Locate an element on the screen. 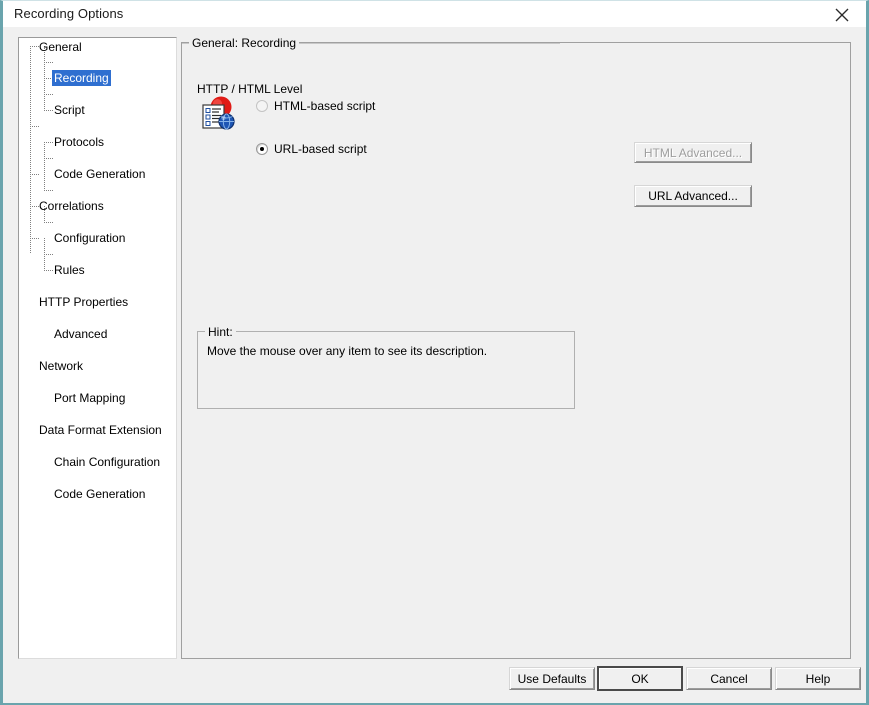 This screenshot has height=705, width=869. radio-url-based-script is located at coordinates (262, 149).